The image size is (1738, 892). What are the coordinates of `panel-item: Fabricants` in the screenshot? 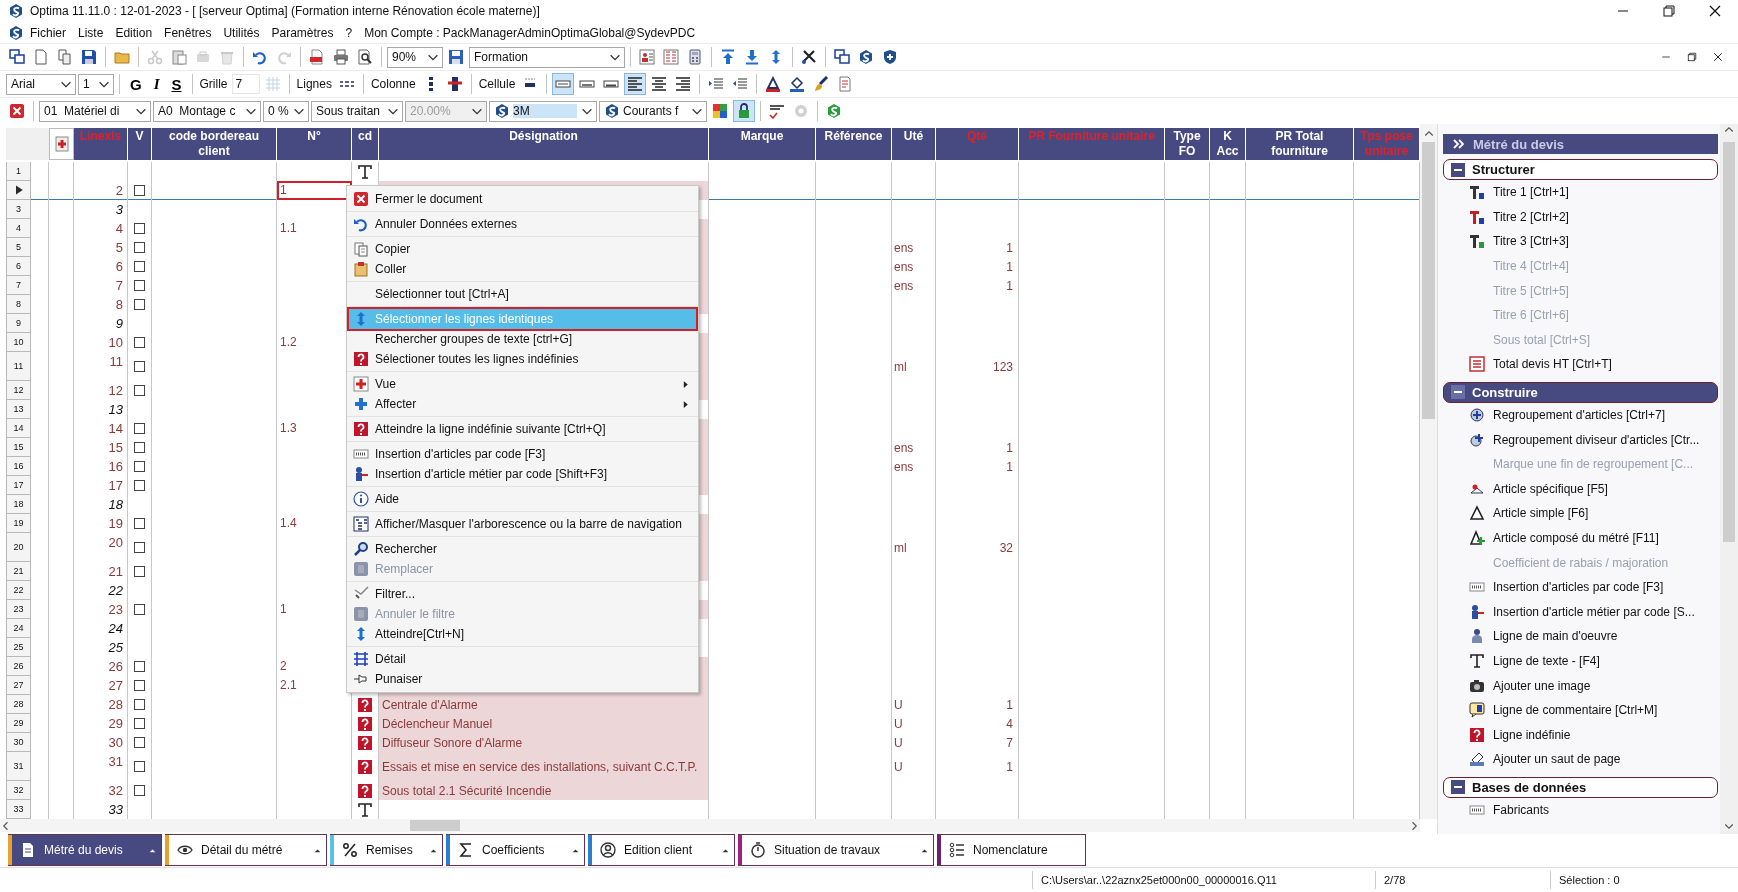 It's located at (1580, 810).